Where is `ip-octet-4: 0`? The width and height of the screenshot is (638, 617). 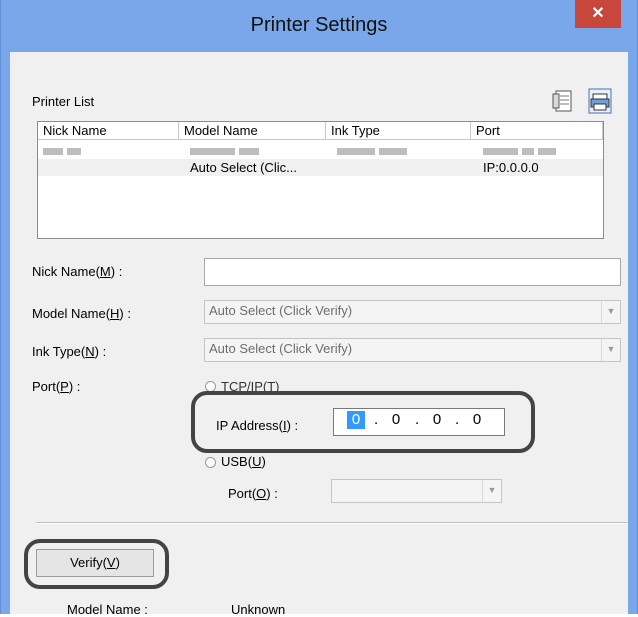 ip-octet-4: 0 is located at coordinates (477, 420).